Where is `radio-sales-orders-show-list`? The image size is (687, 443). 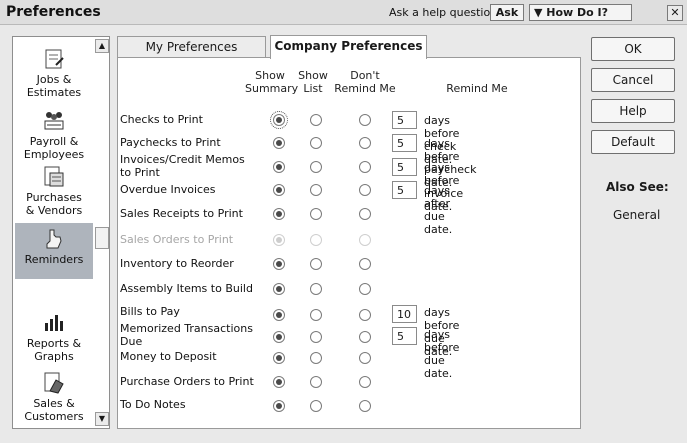
radio-sales-orders-show-list is located at coordinates (316, 240).